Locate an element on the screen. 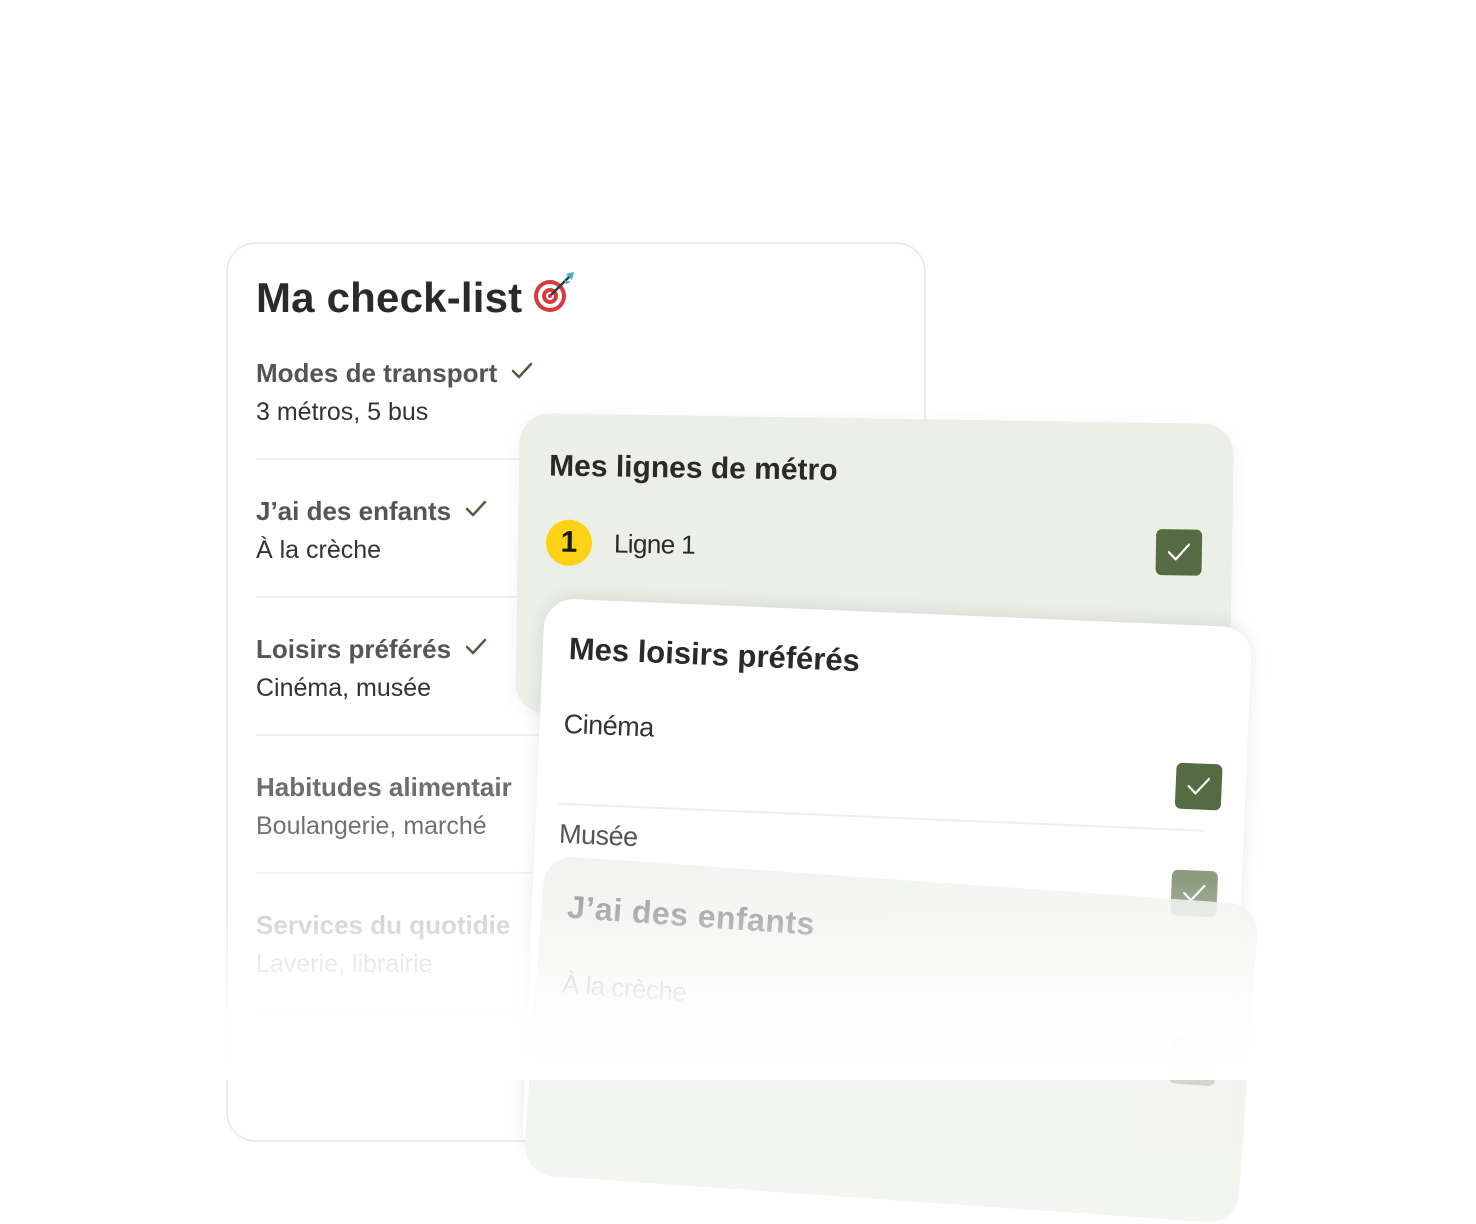 The width and height of the screenshot is (1476, 1224). metro-line-checkbox is located at coordinates (1179, 552).